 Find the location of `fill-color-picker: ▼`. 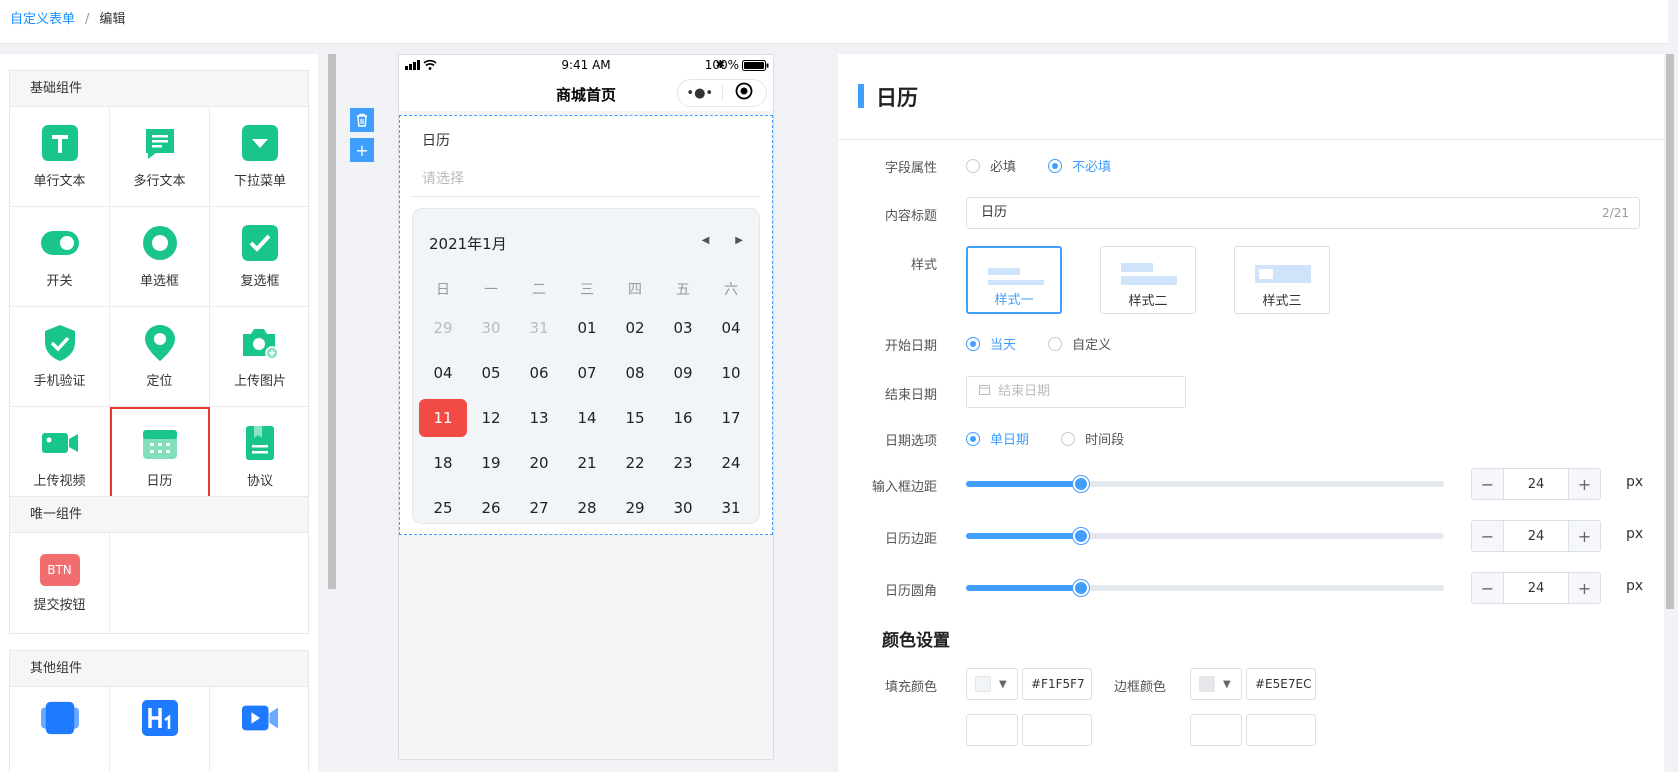

fill-color-picker: ▼ is located at coordinates (992, 684).